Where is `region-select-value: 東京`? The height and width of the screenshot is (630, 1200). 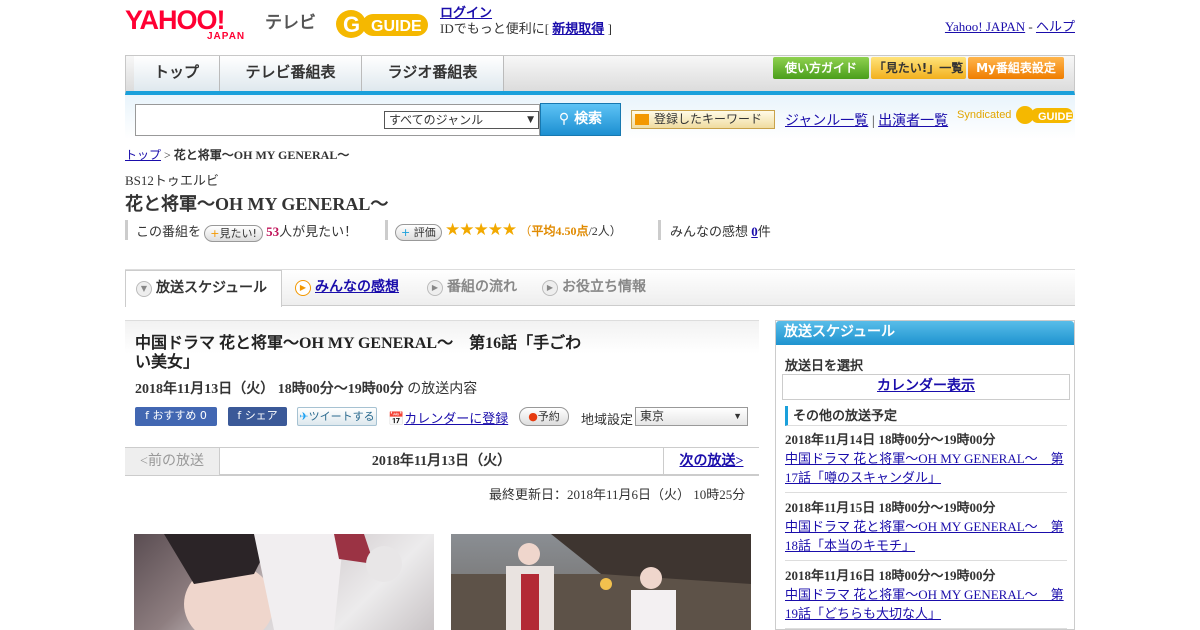 region-select-value: 東京 is located at coordinates (652, 416).